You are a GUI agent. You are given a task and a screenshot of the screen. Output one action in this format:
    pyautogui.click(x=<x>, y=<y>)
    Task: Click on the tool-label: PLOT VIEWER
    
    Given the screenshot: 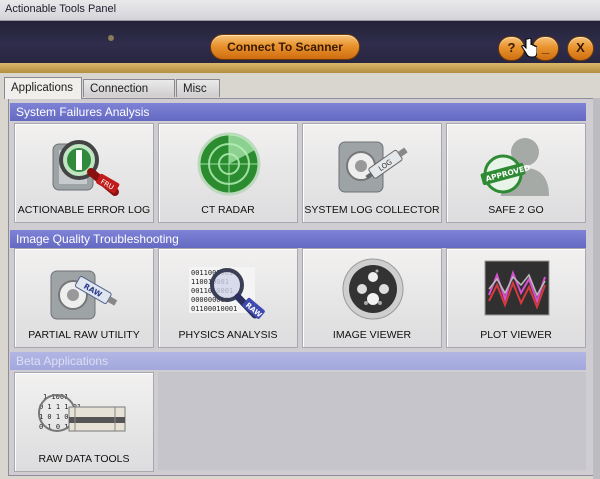 What is the action you would take?
    pyautogui.click(x=516, y=335)
    